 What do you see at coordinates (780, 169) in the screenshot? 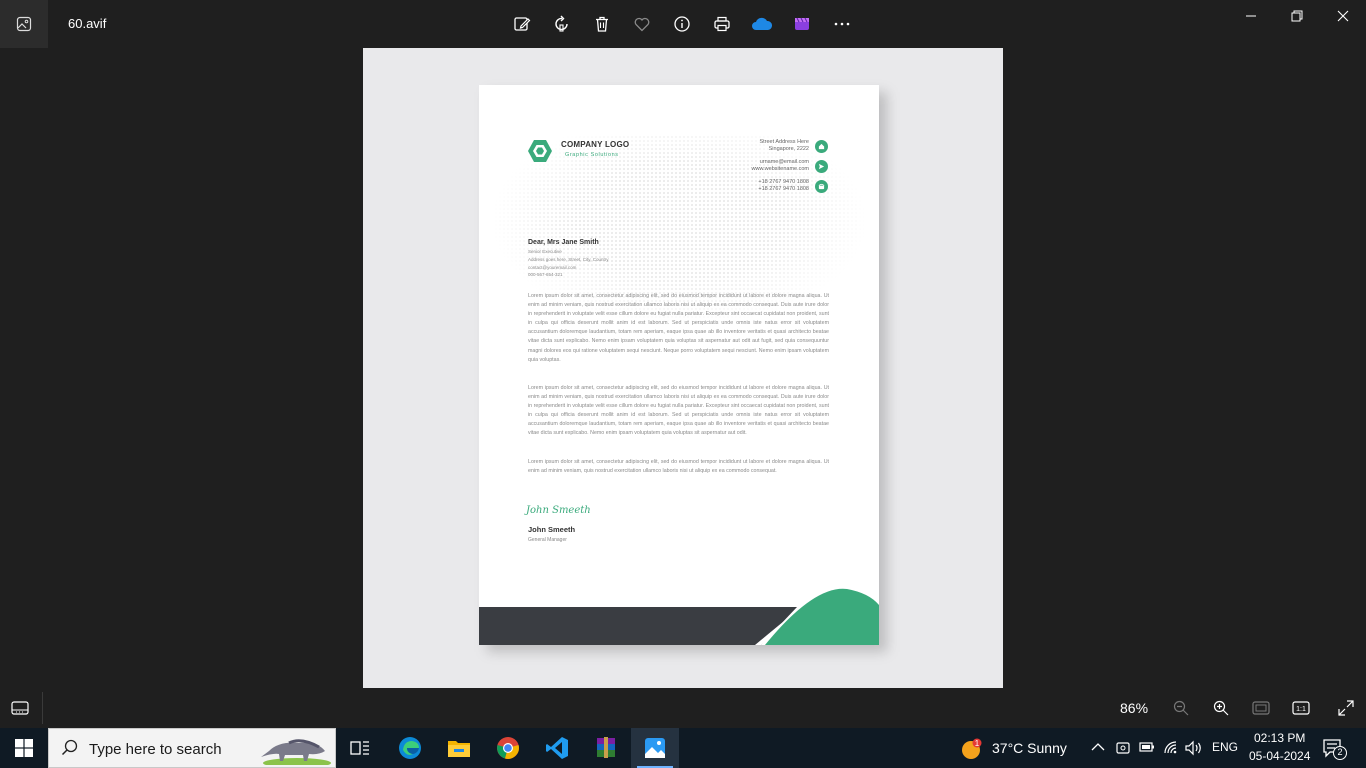
I see `website-text: www.websitename.com` at bounding box center [780, 169].